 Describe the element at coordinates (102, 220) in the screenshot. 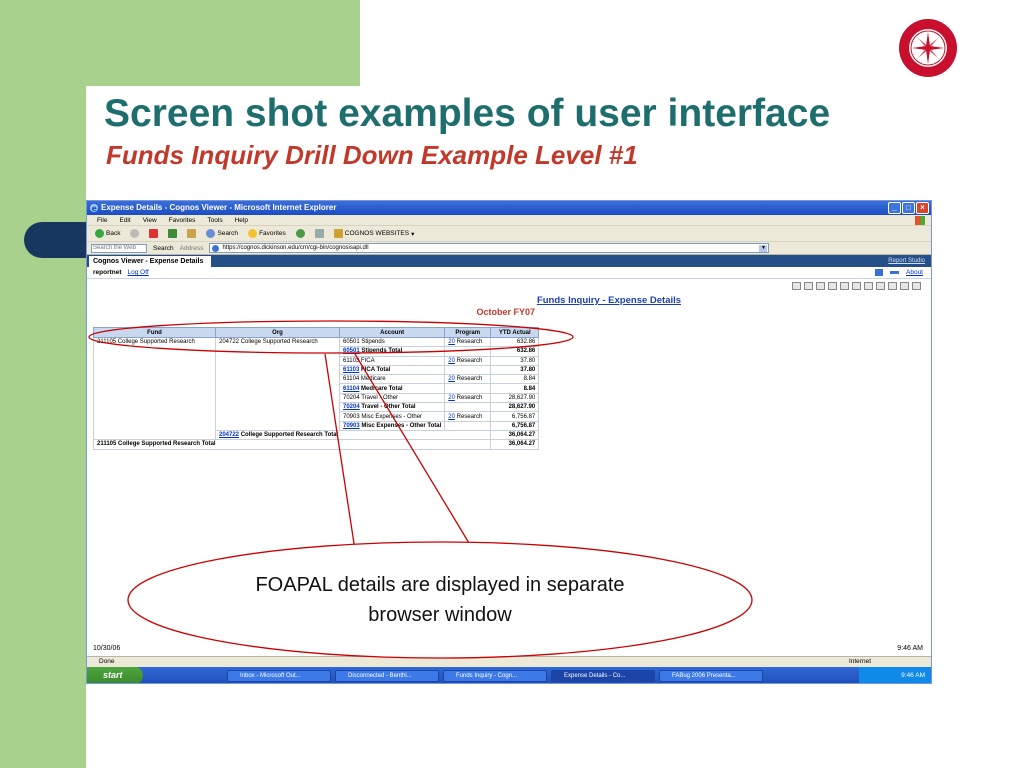

I see `menu-file: File` at that location.